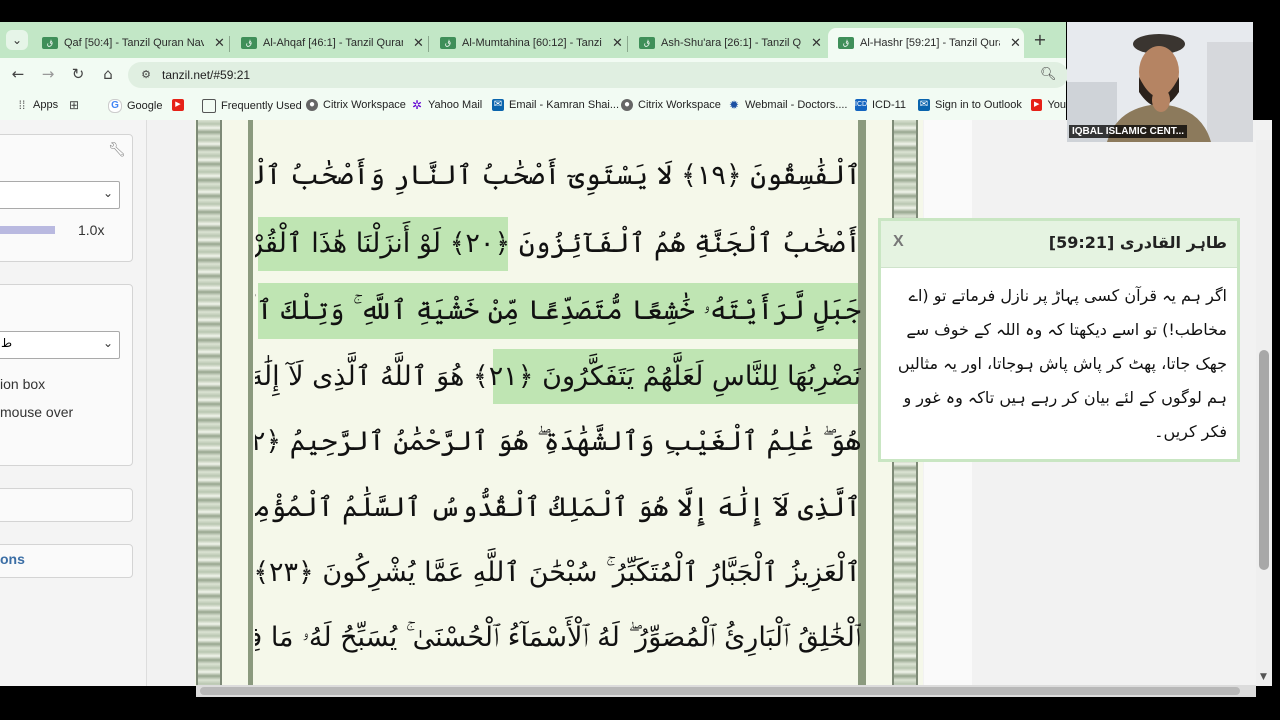  Describe the element at coordinates (1040, 40) in the screenshot. I see `new-tab-button: +` at that location.